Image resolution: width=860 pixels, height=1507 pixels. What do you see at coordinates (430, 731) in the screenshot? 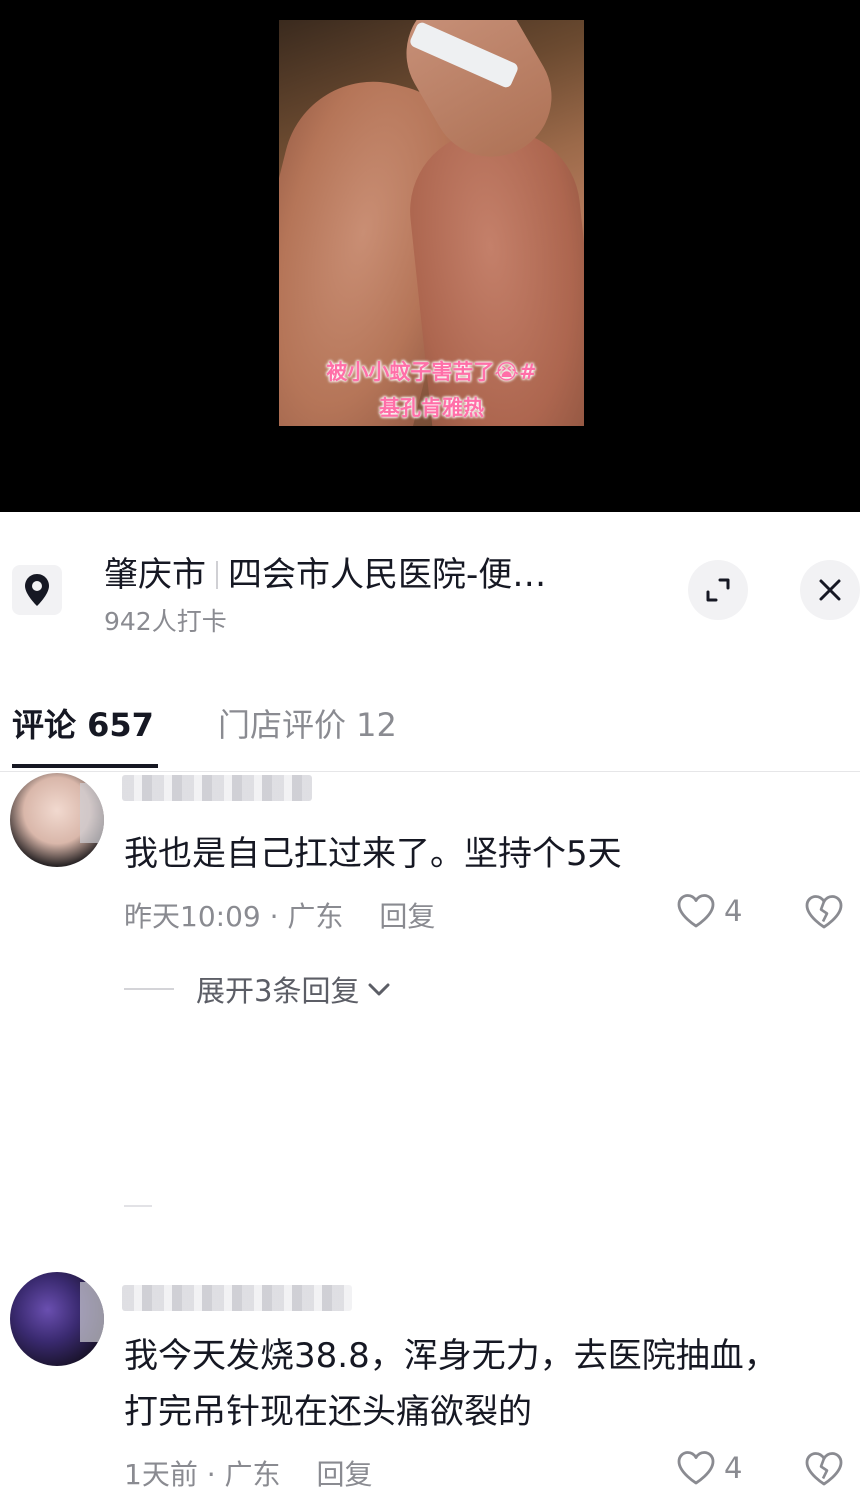
I see `tab-bar: 评论 657 门店评价 12` at bounding box center [430, 731].